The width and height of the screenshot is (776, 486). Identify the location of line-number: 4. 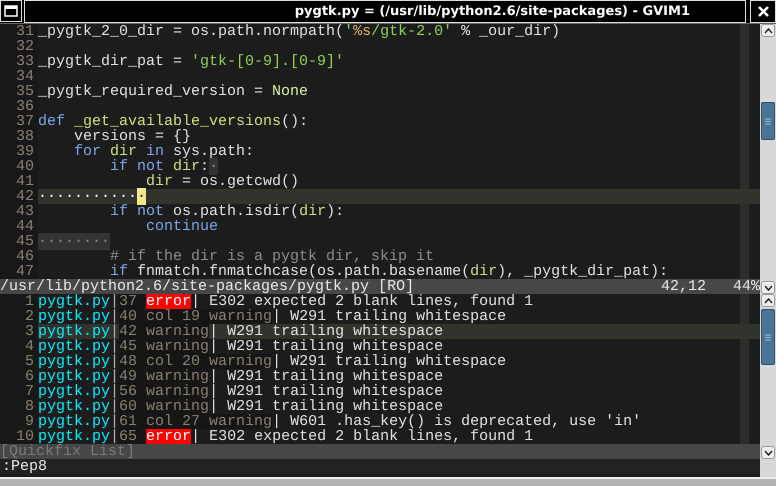
(19, 346).